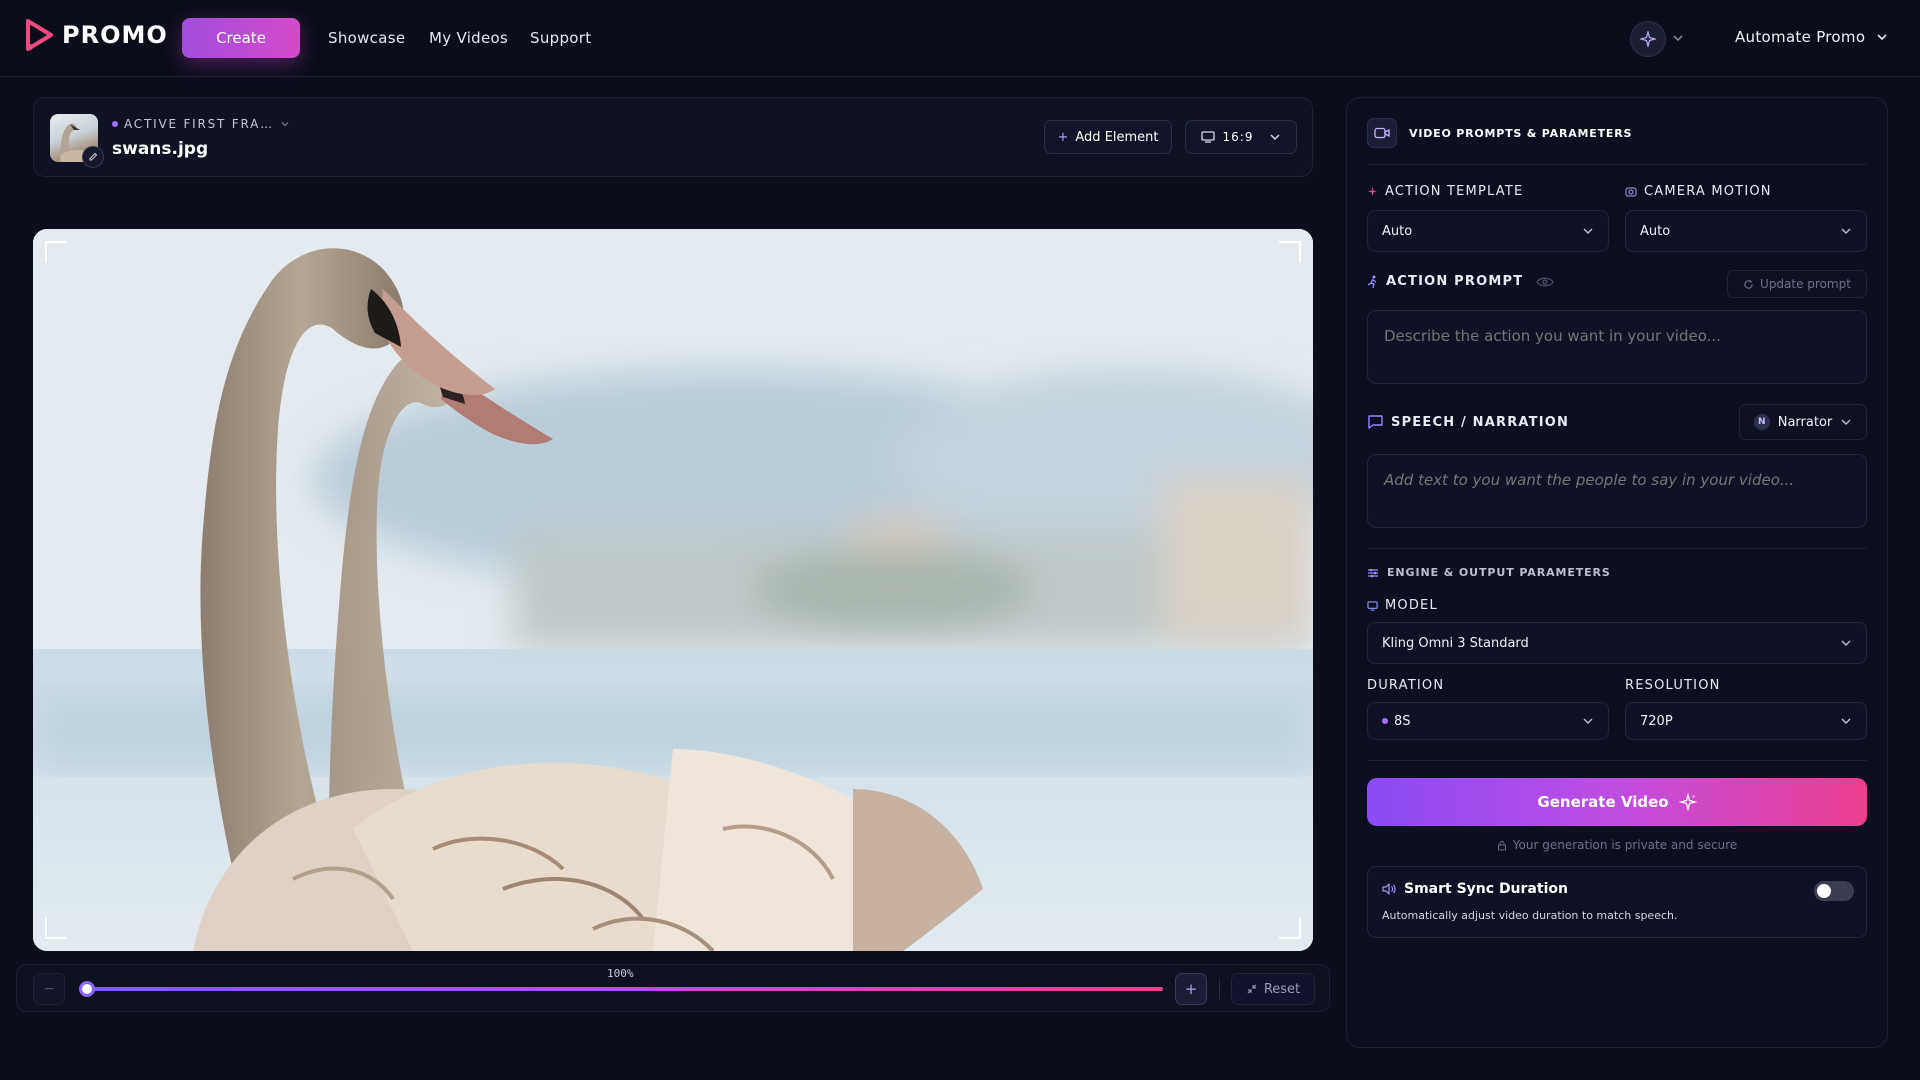  Describe the element at coordinates (1480, 422) in the screenshot. I see `speech-narration-label-text: SPEECH / NARRATION` at that location.